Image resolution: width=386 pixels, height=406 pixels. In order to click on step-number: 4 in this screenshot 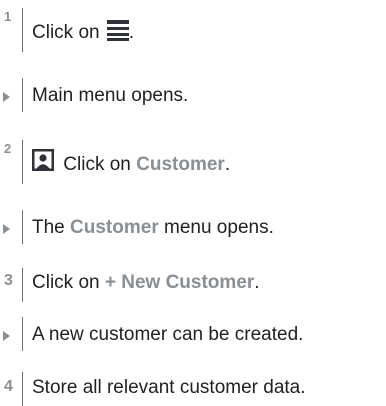, I will do `click(8, 386)`.